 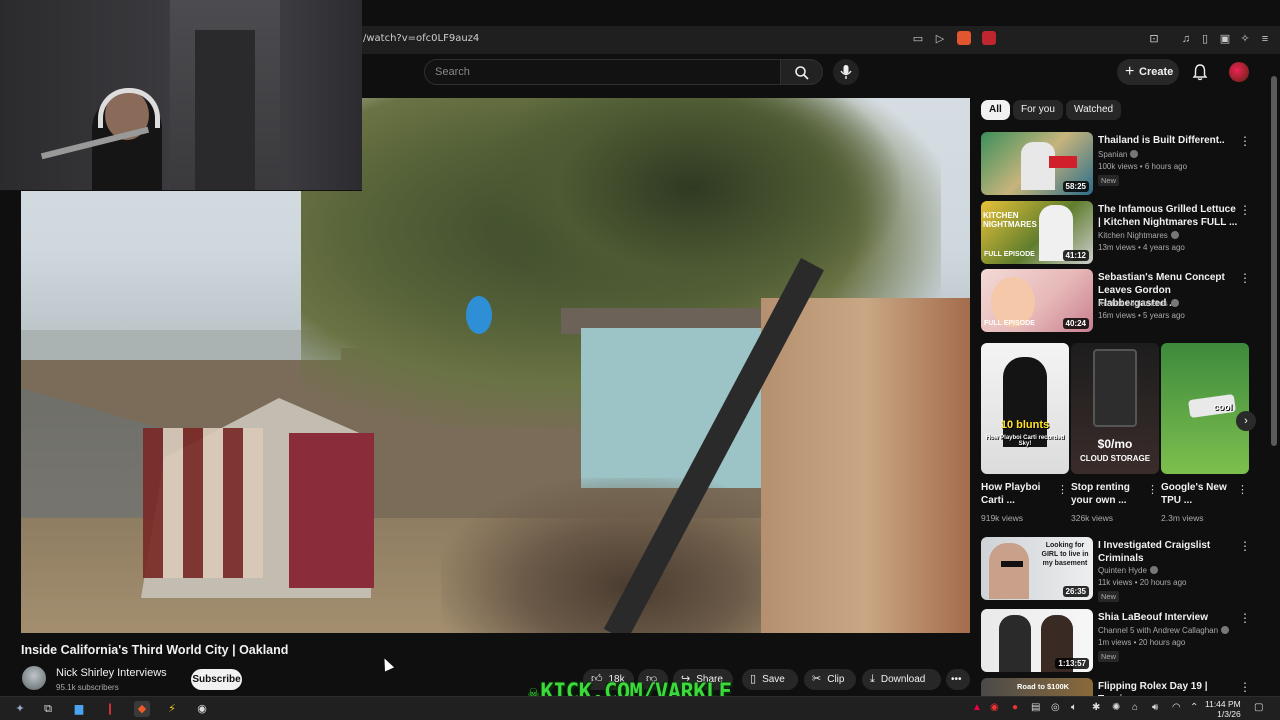 What do you see at coordinates (421, 38) in the screenshot?
I see `address-bar: /watch?v=ofc0LF9auz4` at bounding box center [421, 38].